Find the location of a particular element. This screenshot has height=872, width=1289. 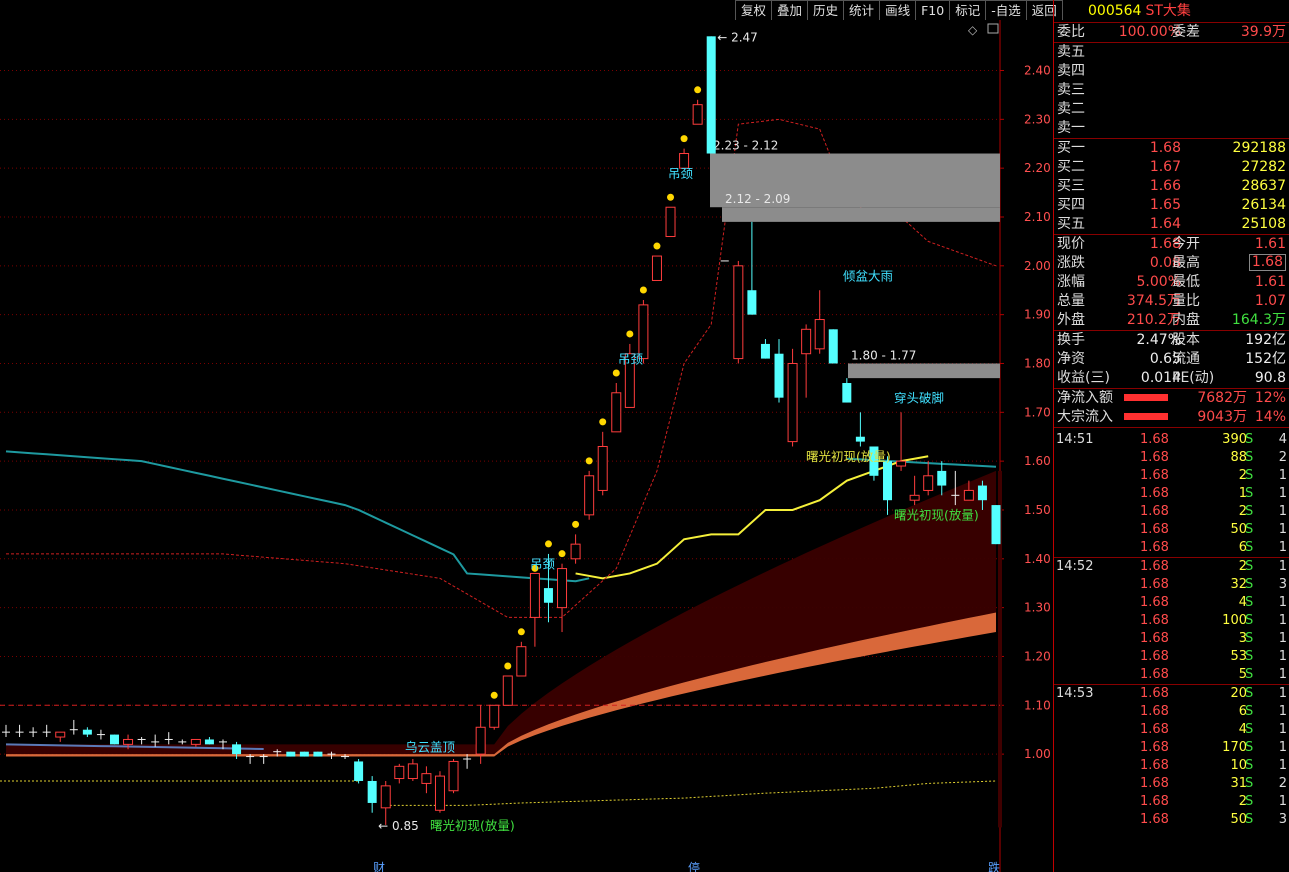

tick-row: 14:51 1.68 390 S 4 is located at coordinates (1171, 440).